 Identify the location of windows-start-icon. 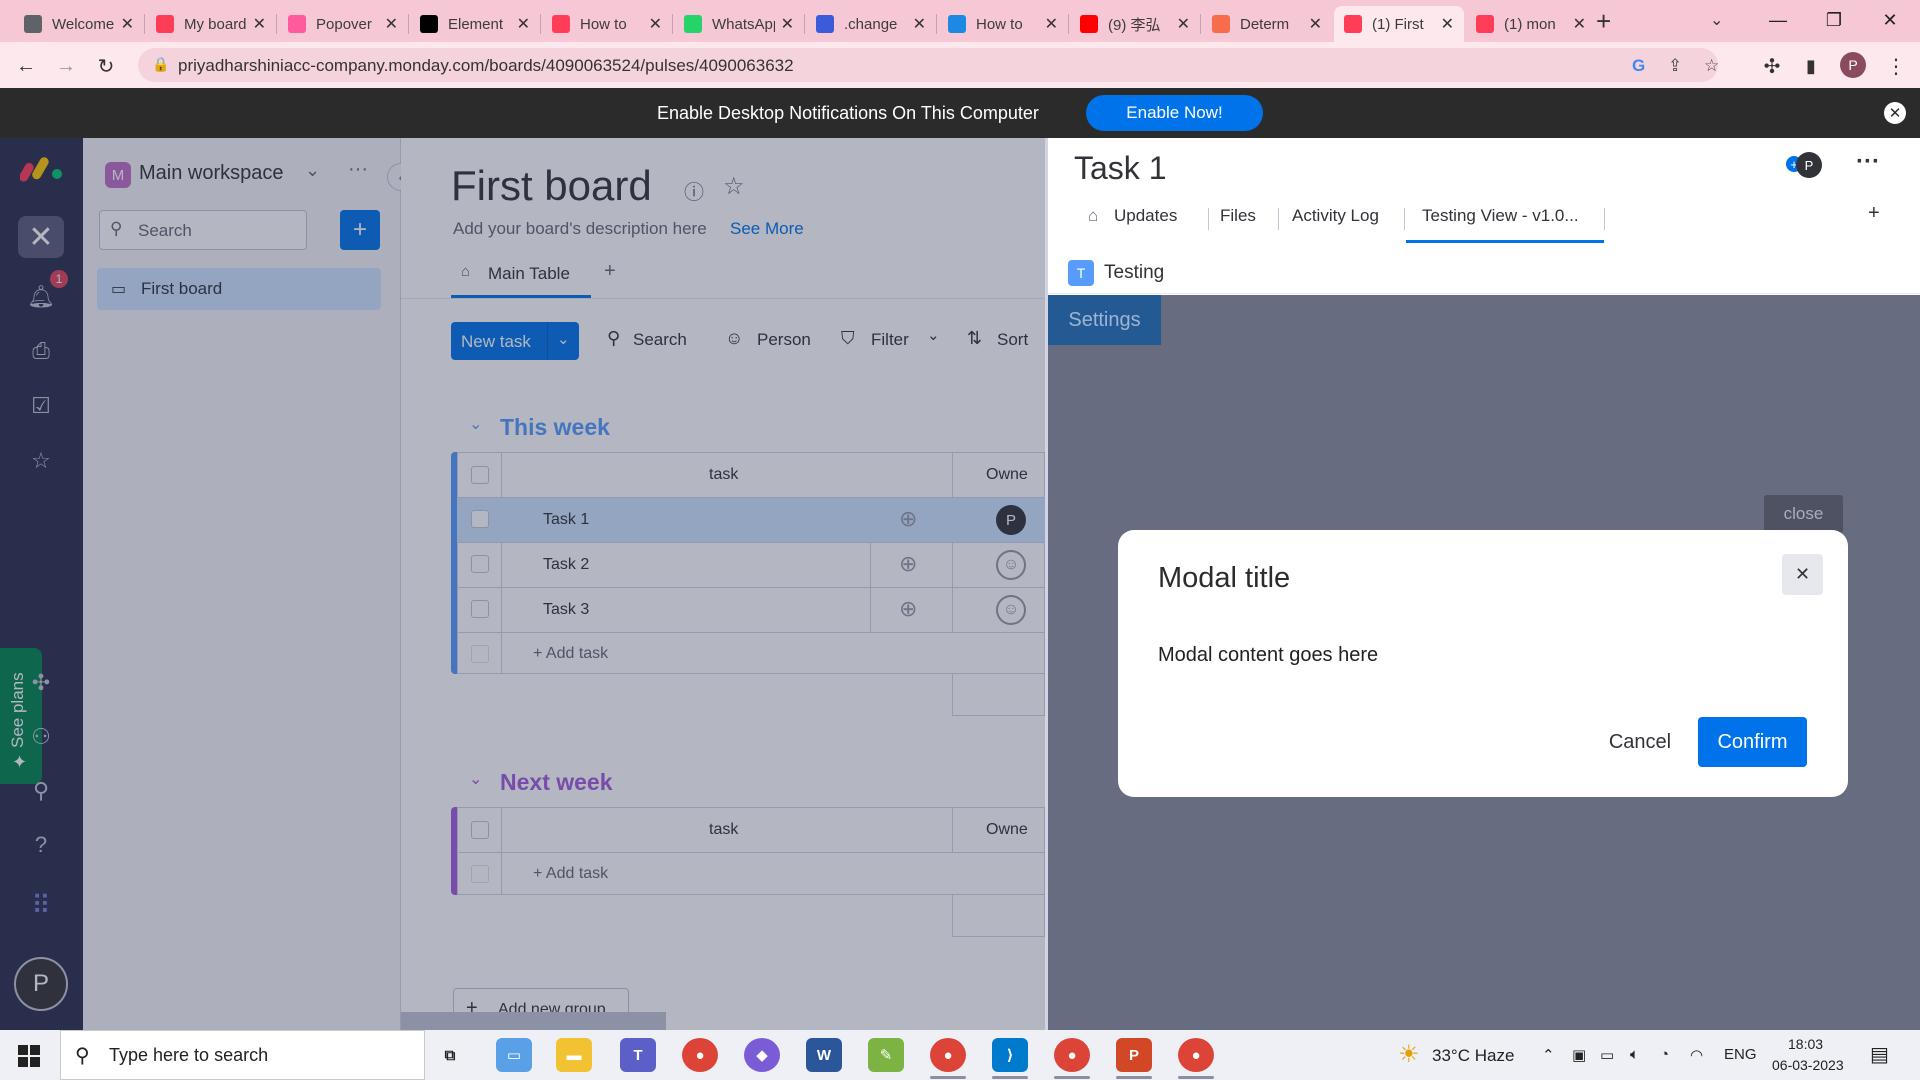
(29, 1058).